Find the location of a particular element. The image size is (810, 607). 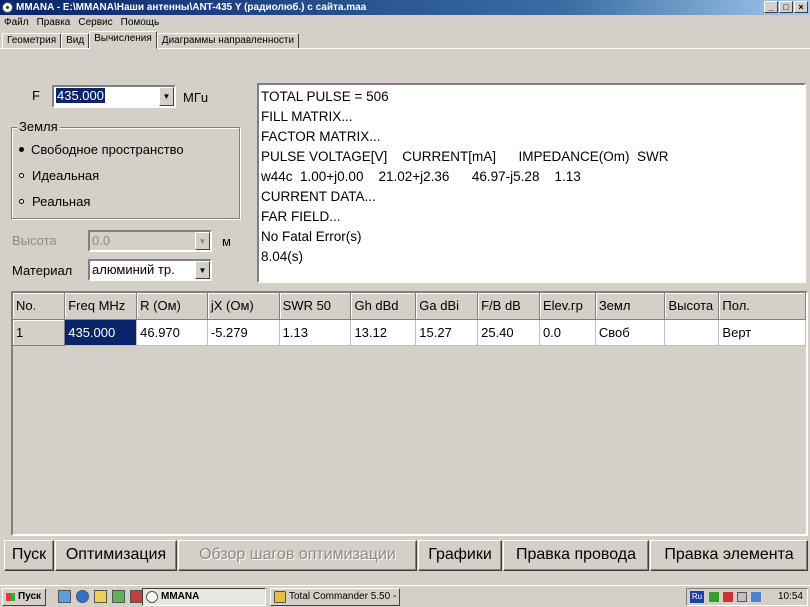

app-icon is located at coordinates (7, 7).